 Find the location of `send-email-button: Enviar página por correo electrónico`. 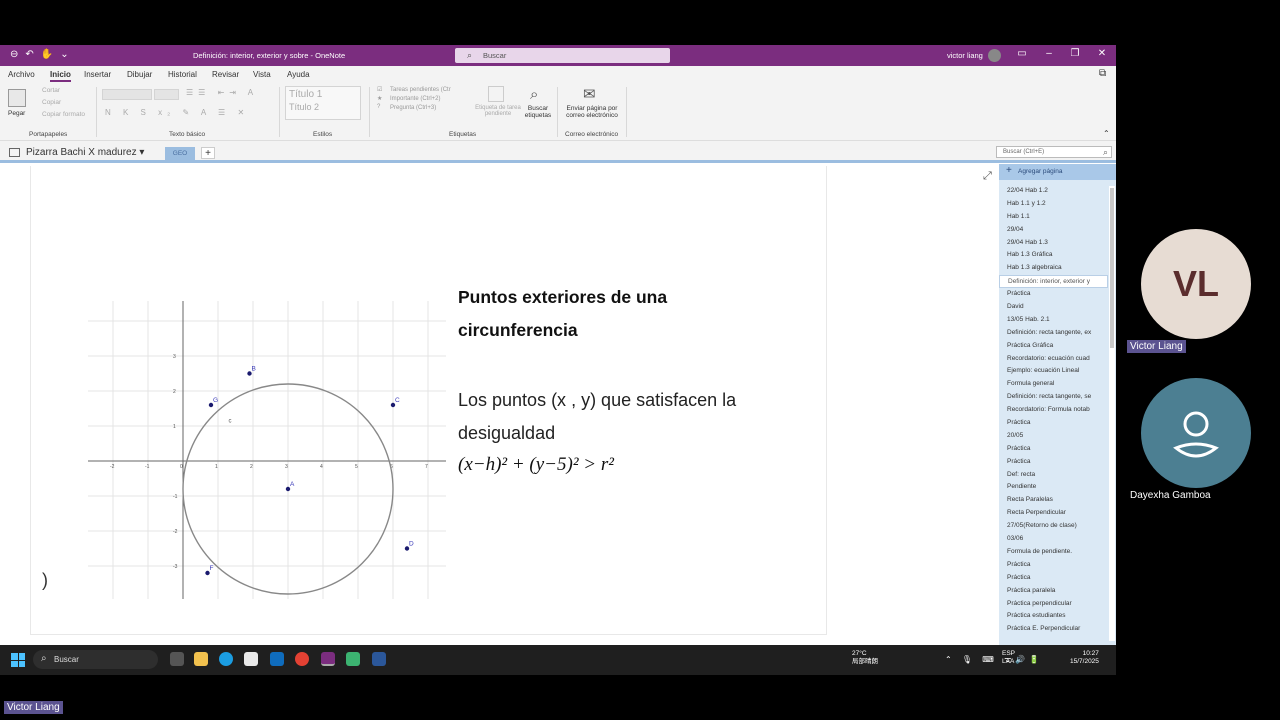

send-email-button: Enviar página por correo electrónico is located at coordinates (592, 112).